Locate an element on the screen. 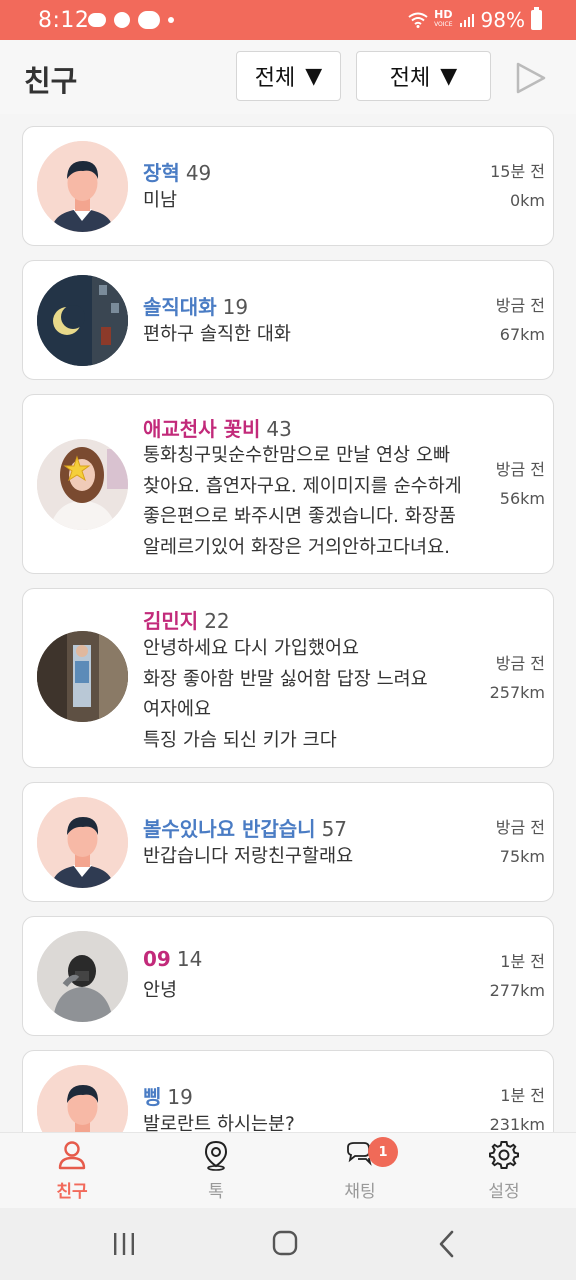  friend-card: 삥 19 발로란트 하시는분? 1분 전 231km is located at coordinates (288, 1091).